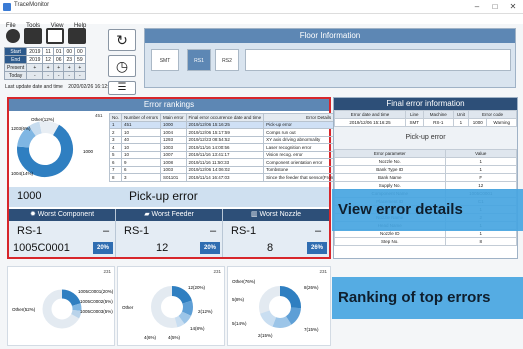 This screenshot has width=523, height=349. I want to click on col-header: Value, so click(480, 153).